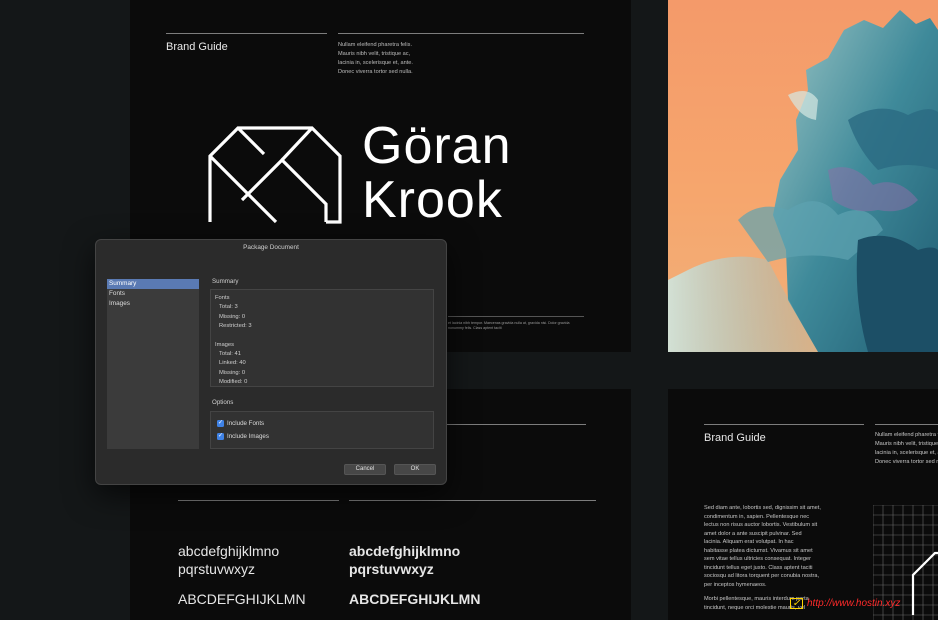  I want to click on ok-button: OK, so click(415, 469).